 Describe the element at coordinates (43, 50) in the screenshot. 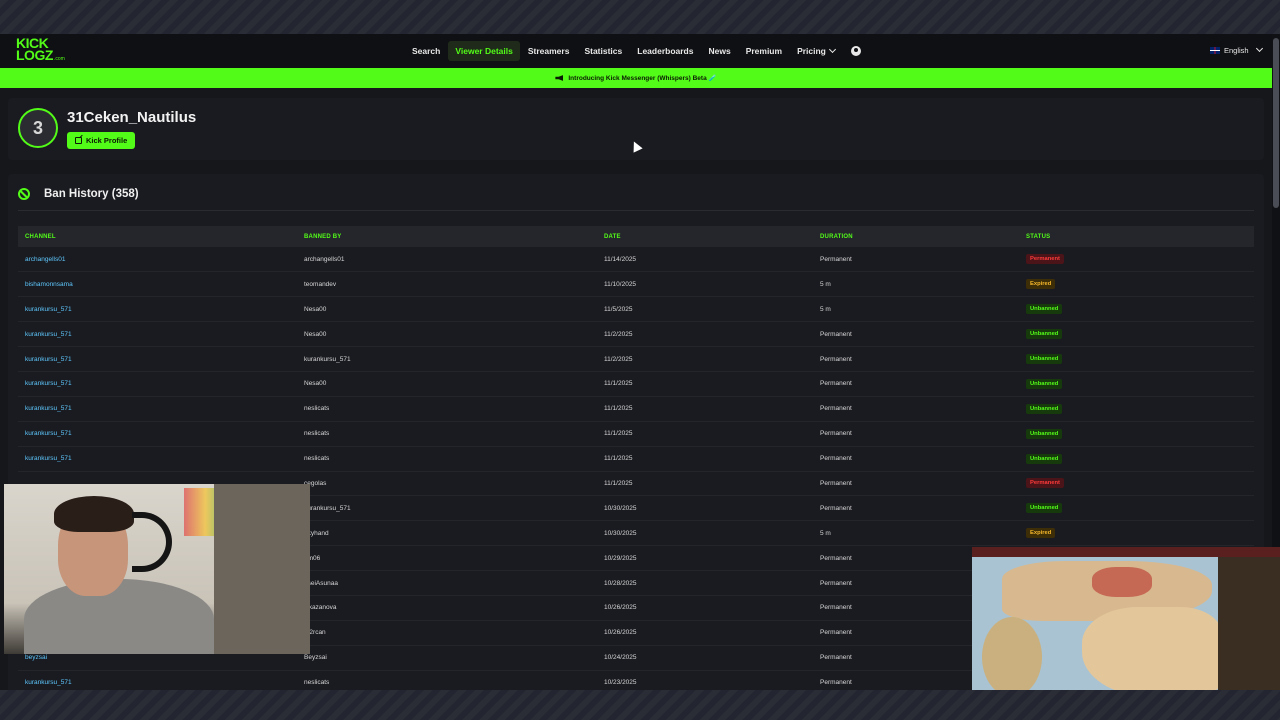

I see `kicklogz-logo: KICK LOGZ .com` at that location.